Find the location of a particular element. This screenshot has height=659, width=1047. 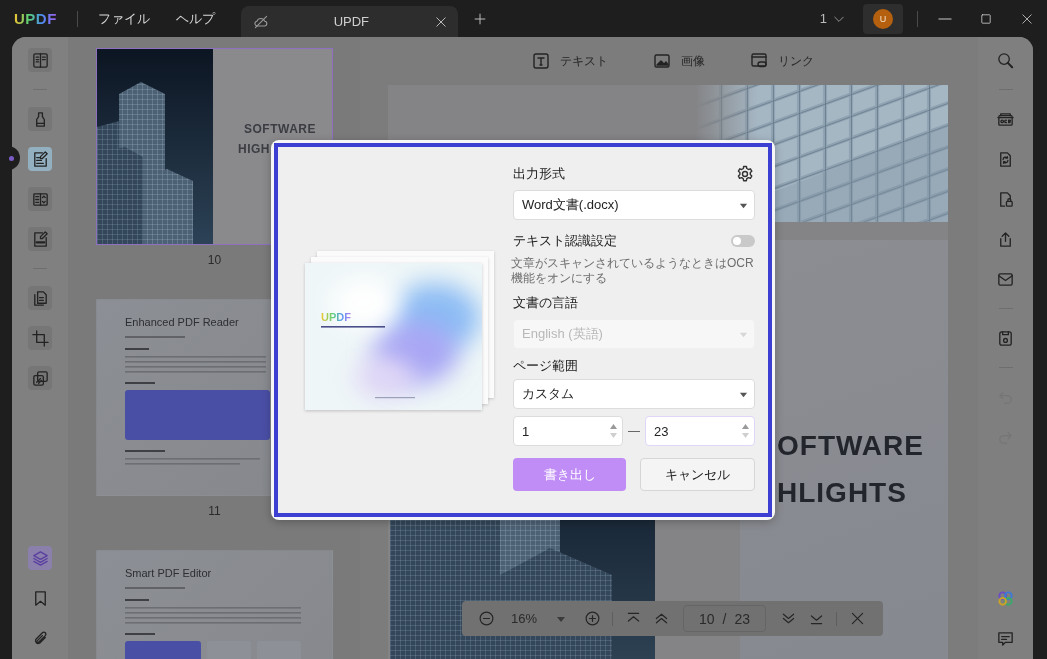

document-tab: UPDF is located at coordinates (349, 21).